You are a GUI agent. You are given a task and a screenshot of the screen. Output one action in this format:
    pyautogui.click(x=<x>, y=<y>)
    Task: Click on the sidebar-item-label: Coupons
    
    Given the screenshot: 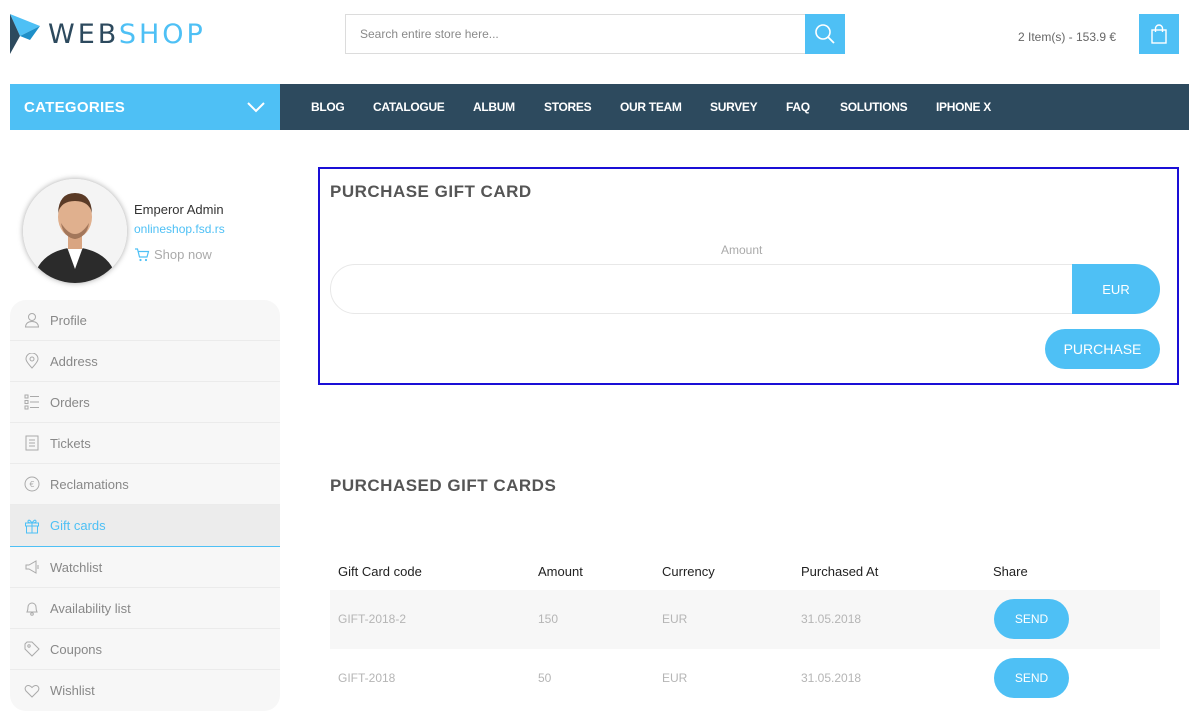 What is the action you would take?
    pyautogui.click(x=76, y=649)
    